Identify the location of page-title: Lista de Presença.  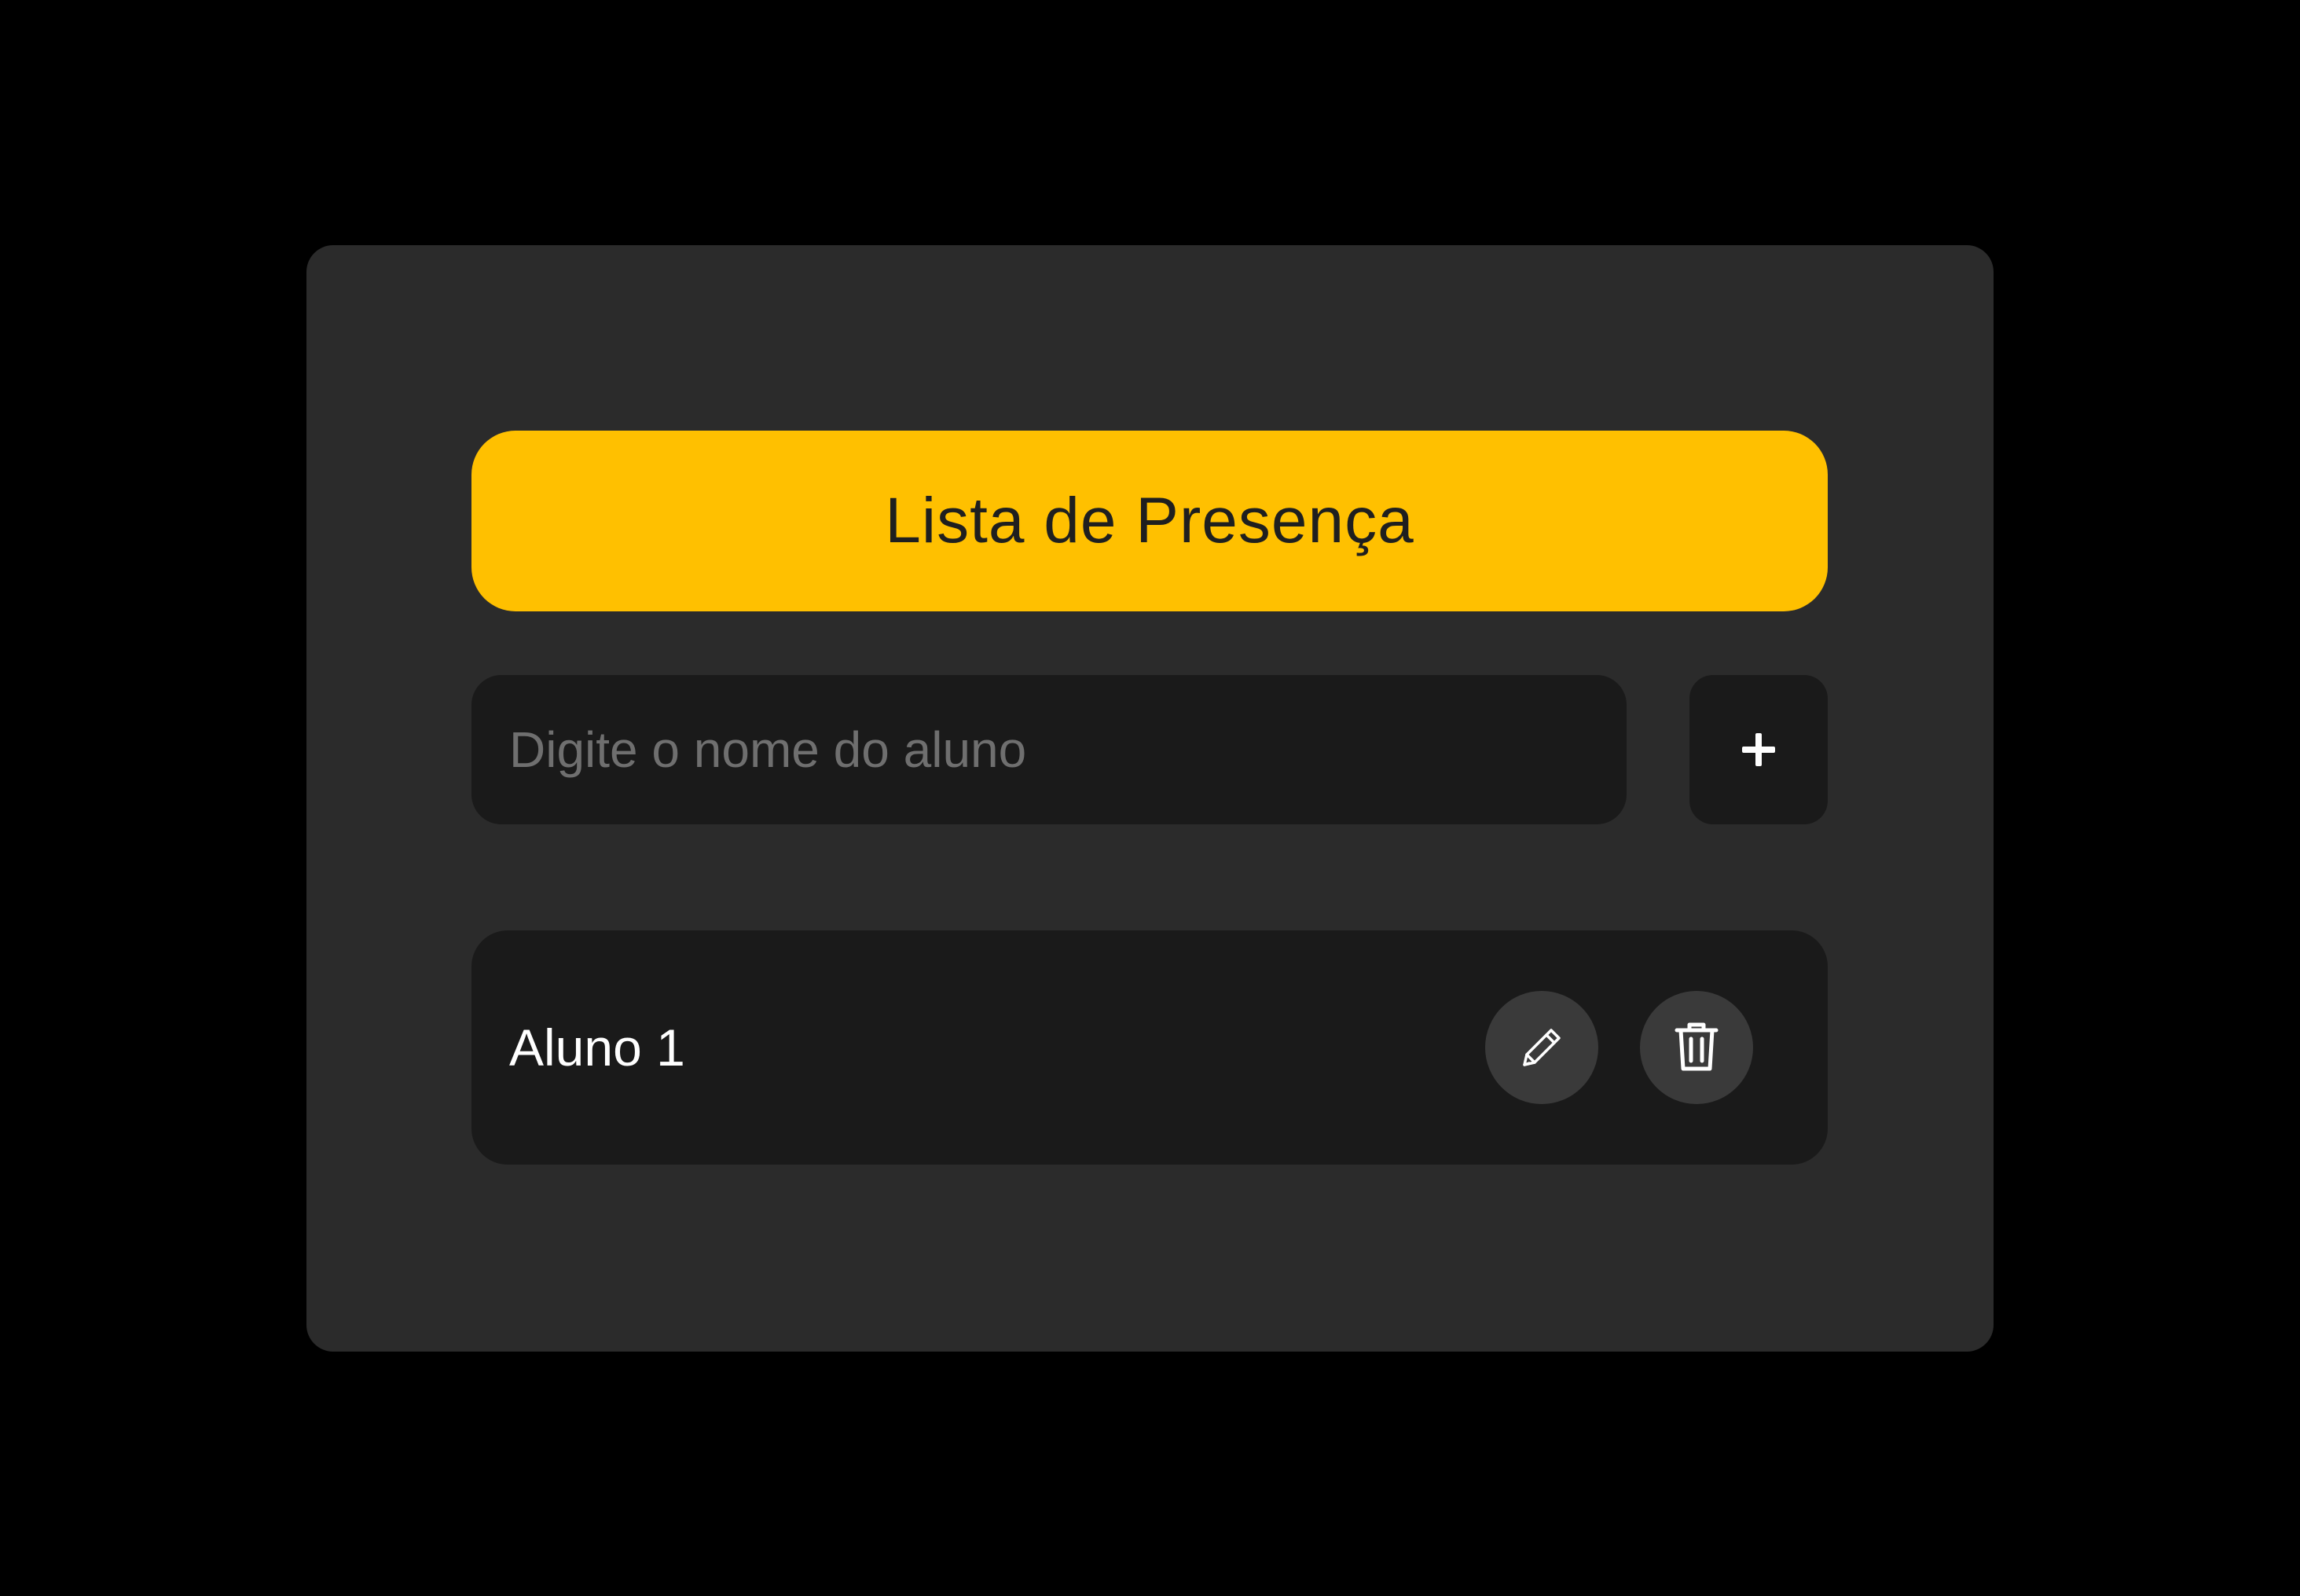
(1149, 520).